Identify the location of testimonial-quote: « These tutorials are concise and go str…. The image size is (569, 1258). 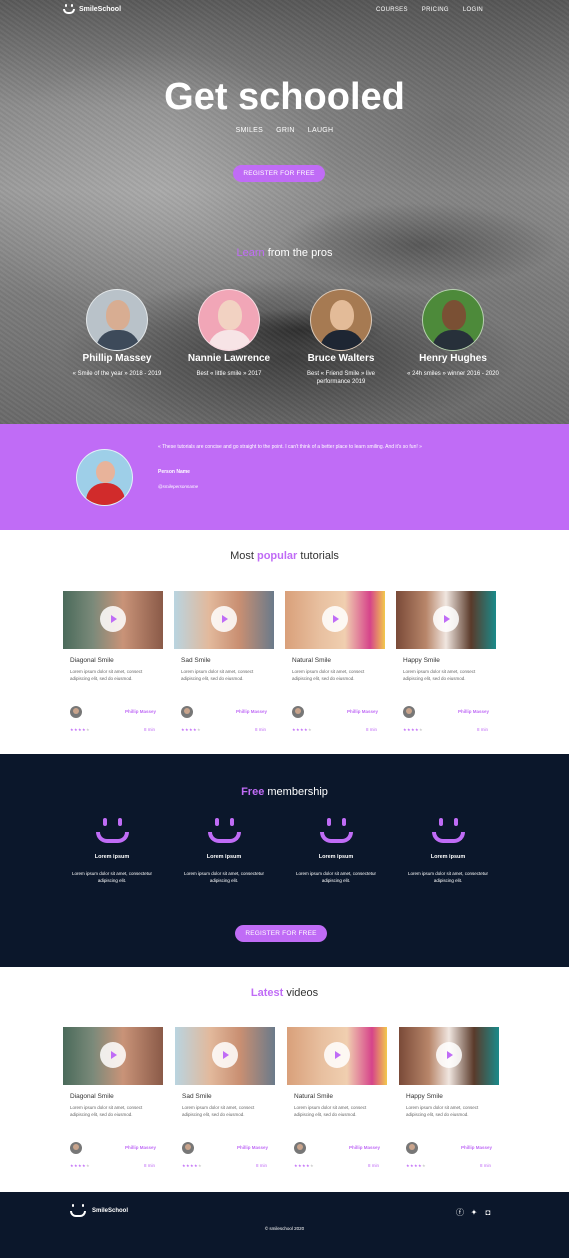
(290, 447).